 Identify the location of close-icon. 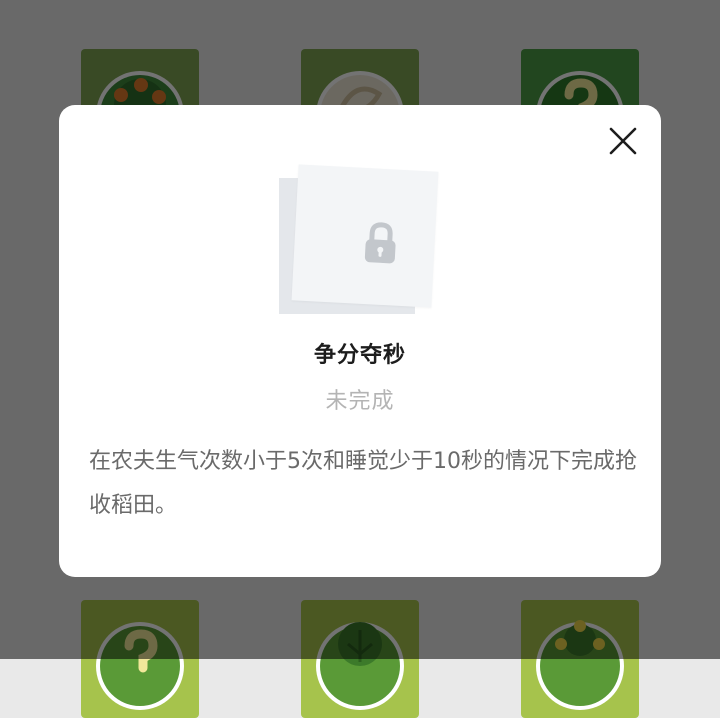
(623, 141).